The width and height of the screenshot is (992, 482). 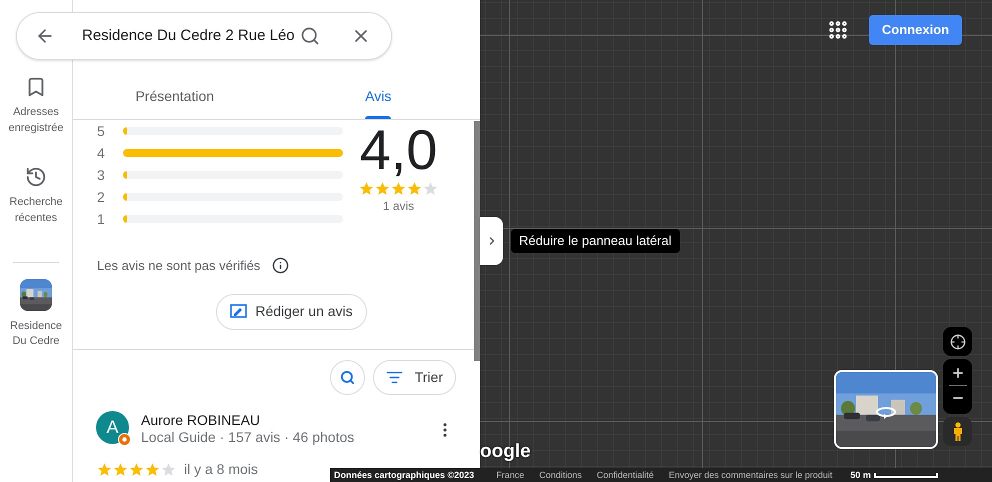 What do you see at coordinates (505, 452) in the screenshot?
I see `logo-text: oogle` at bounding box center [505, 452].